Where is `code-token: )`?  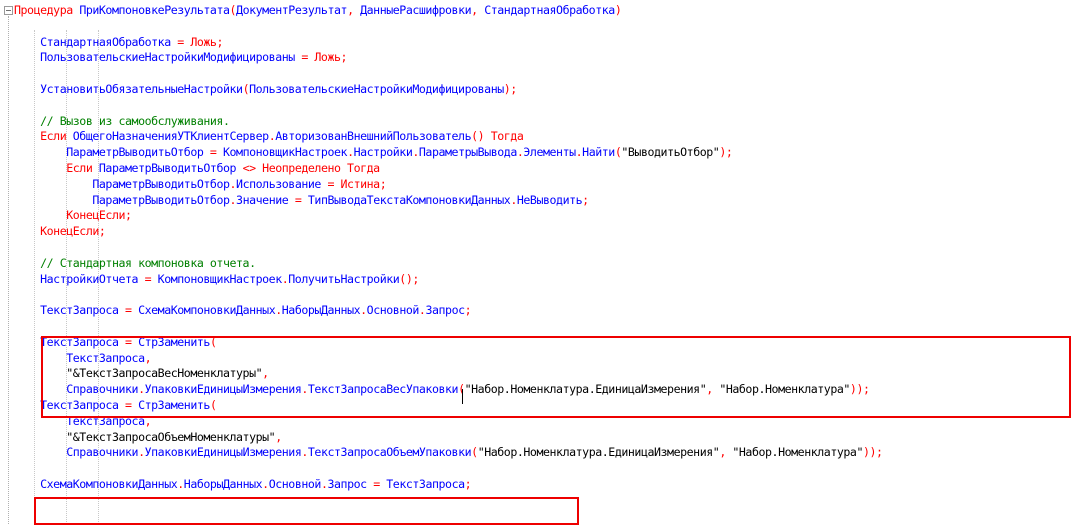
code-token: ) is located at coordinates (618, 10).